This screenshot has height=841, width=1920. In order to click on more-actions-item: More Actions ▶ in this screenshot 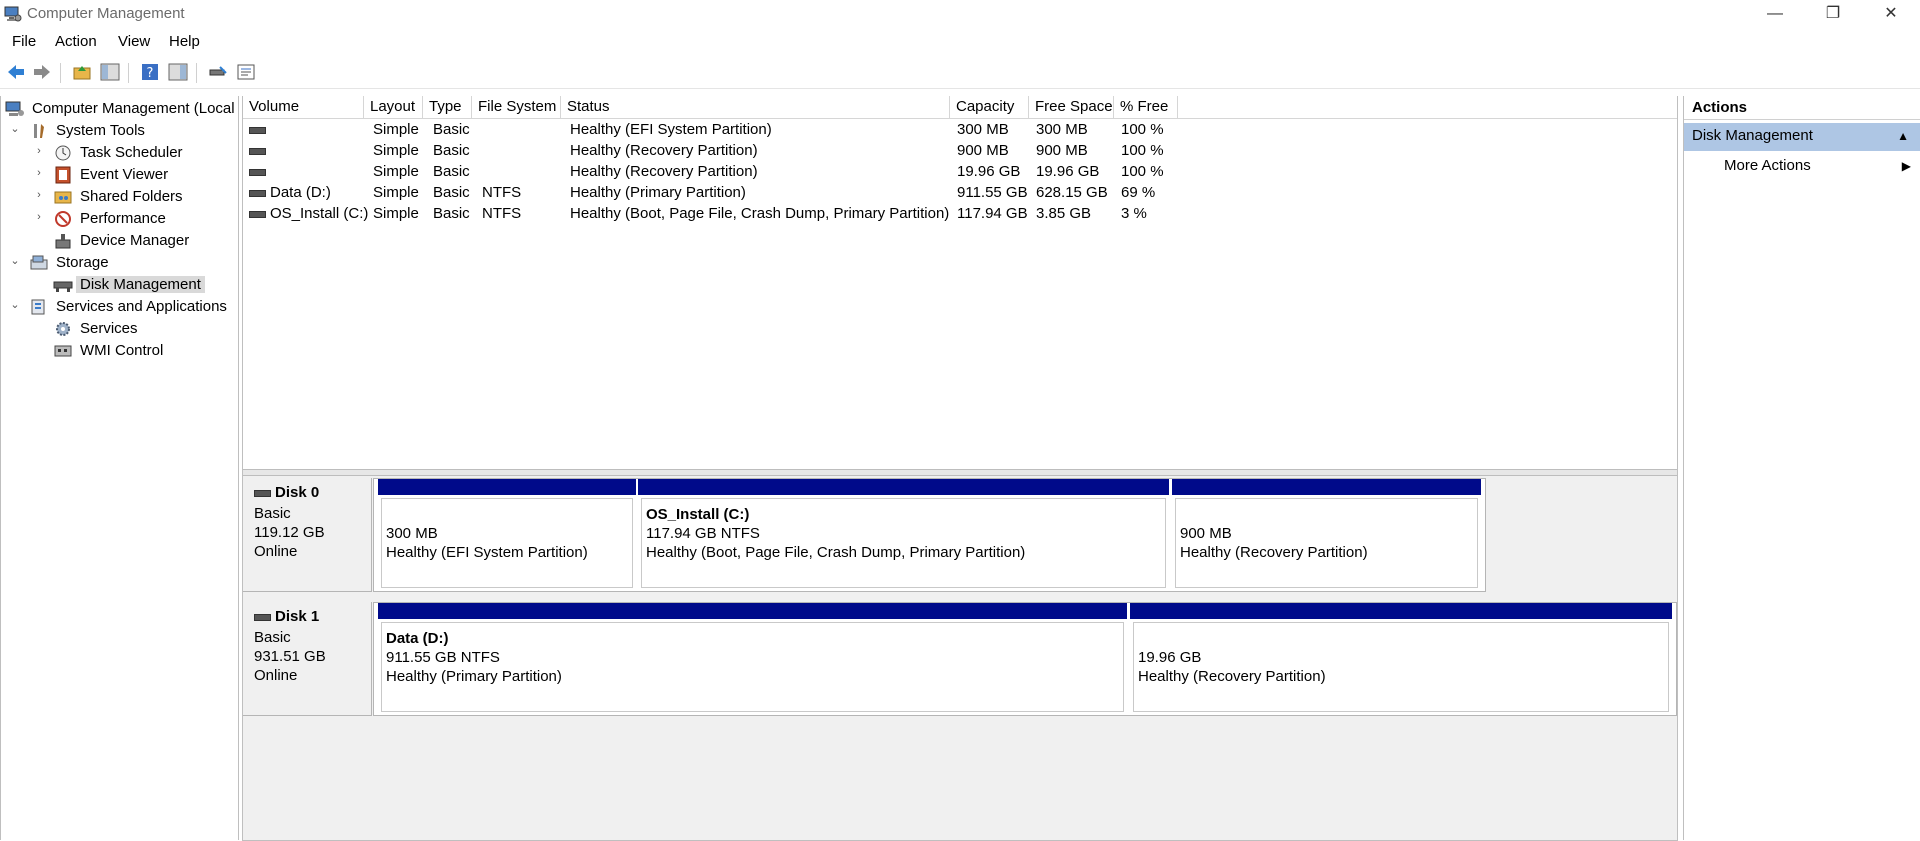, I will do `click(1802, 166)`.